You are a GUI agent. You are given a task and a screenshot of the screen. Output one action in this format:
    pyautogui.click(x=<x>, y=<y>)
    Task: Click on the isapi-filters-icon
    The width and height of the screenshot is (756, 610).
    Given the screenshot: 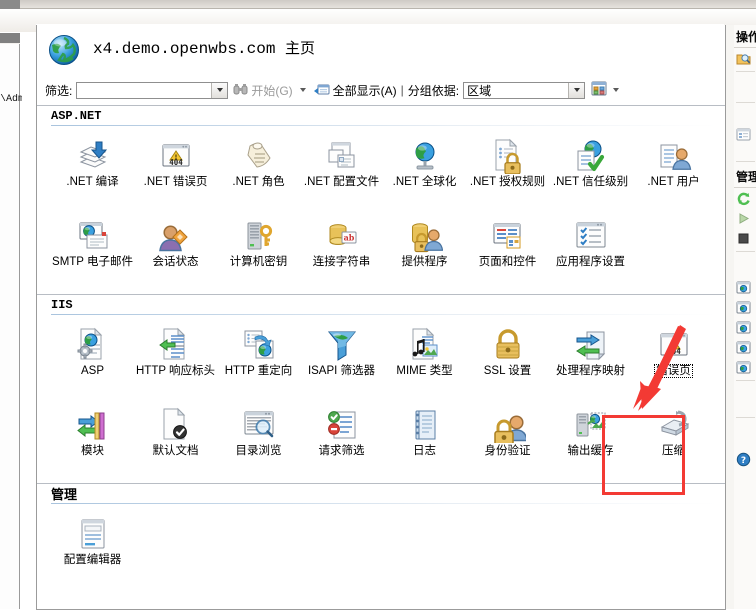 What is the action you would take?
    pyautogui.click(x=342, y=342)
    